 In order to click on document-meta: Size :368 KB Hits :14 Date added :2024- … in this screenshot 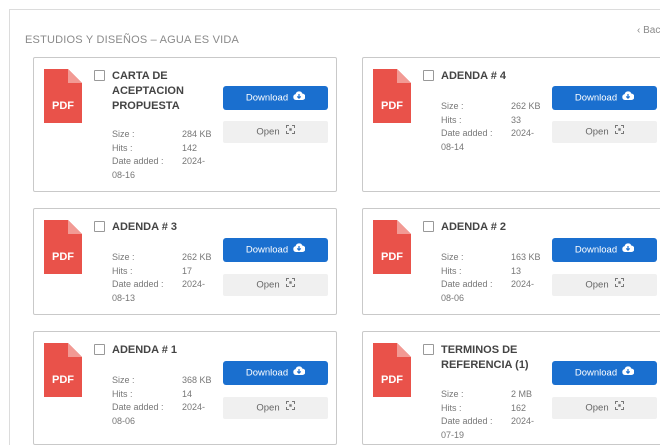, I will do `click(162, 400)`.